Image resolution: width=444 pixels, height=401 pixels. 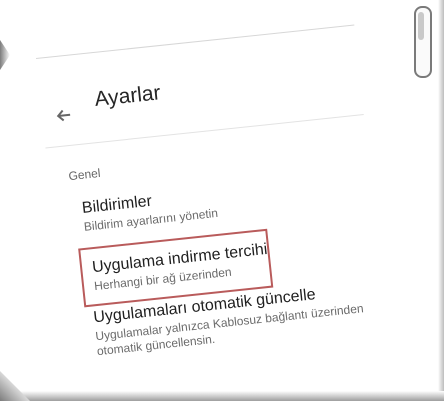 What do you see at coordinates (5, 55) in the screenshot?
I see `page-corner-shadow` at bounding box center [5, 55].